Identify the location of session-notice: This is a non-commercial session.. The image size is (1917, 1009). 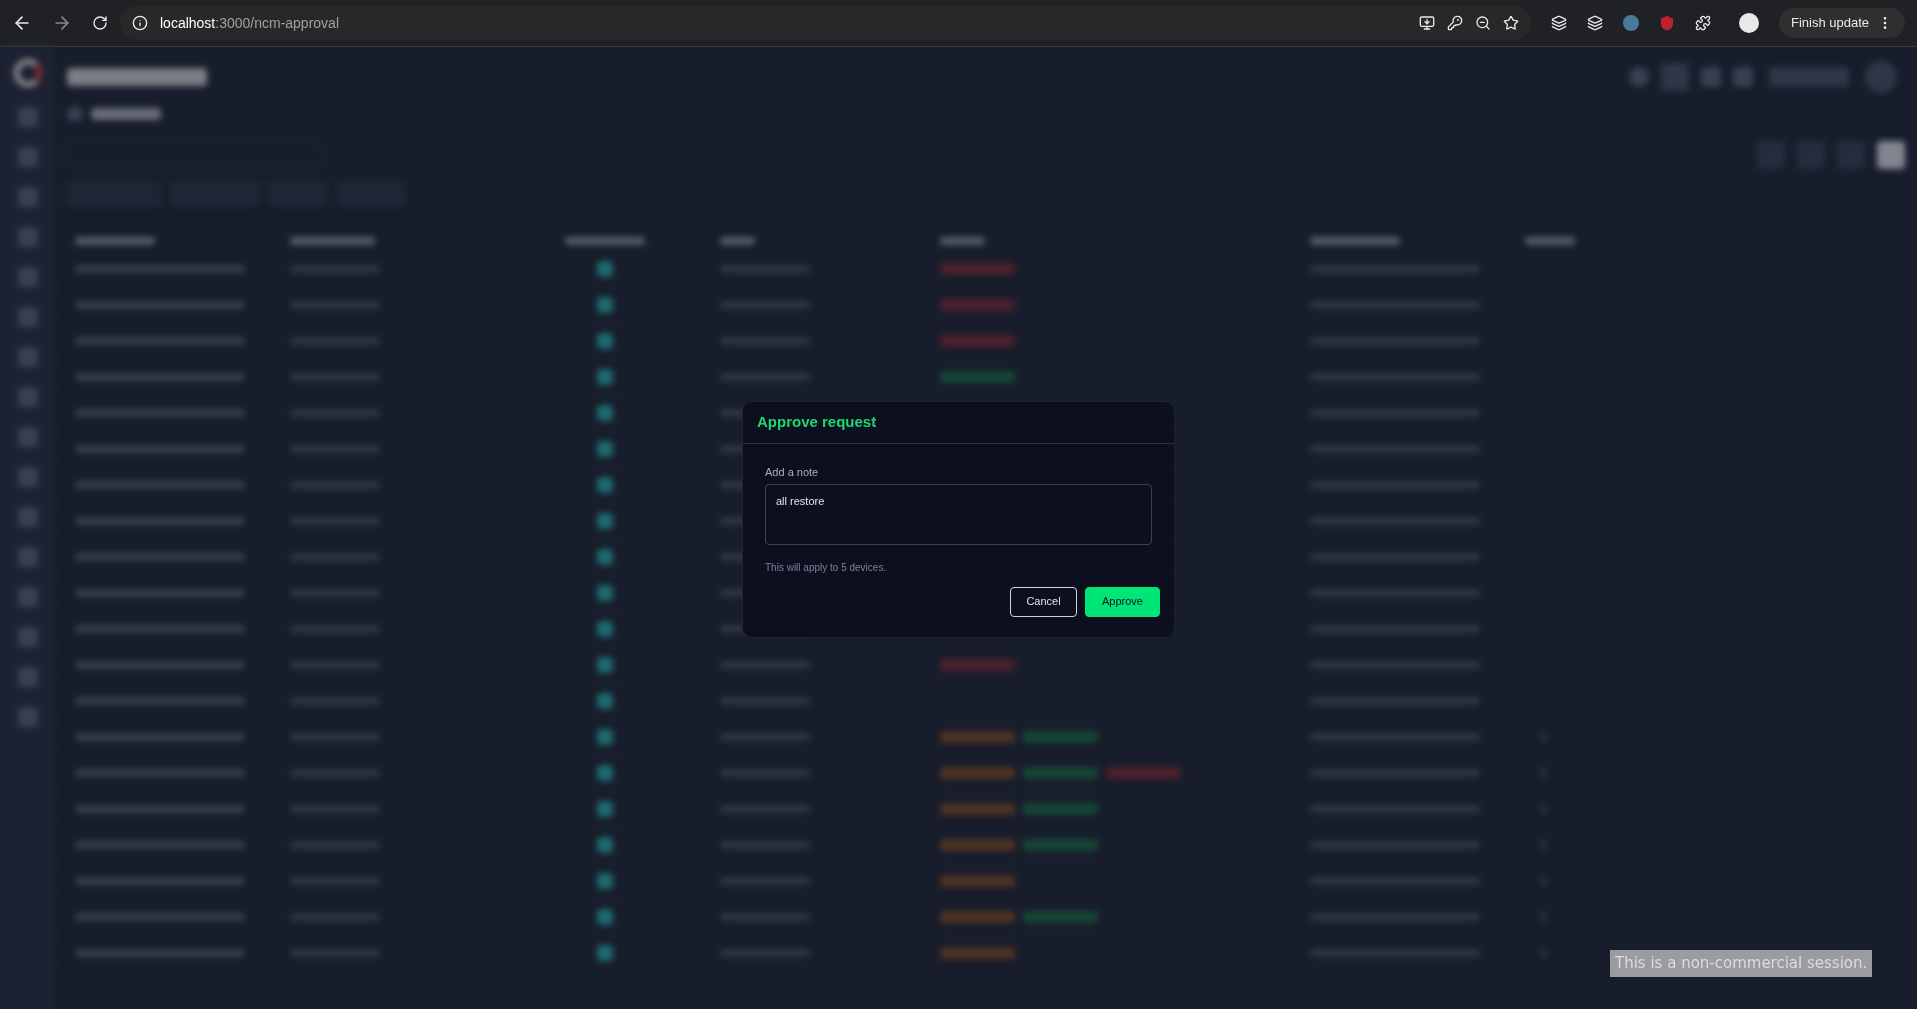
(1741, 963).